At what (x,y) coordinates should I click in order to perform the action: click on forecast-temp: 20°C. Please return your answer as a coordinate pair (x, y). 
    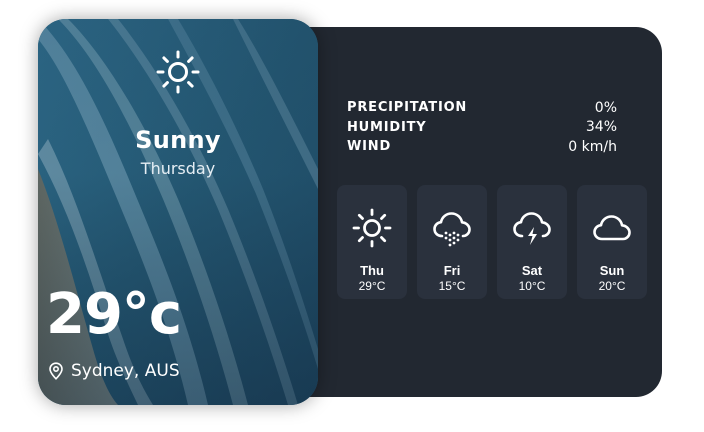
    Looking at the image, I should click on (612, 286).